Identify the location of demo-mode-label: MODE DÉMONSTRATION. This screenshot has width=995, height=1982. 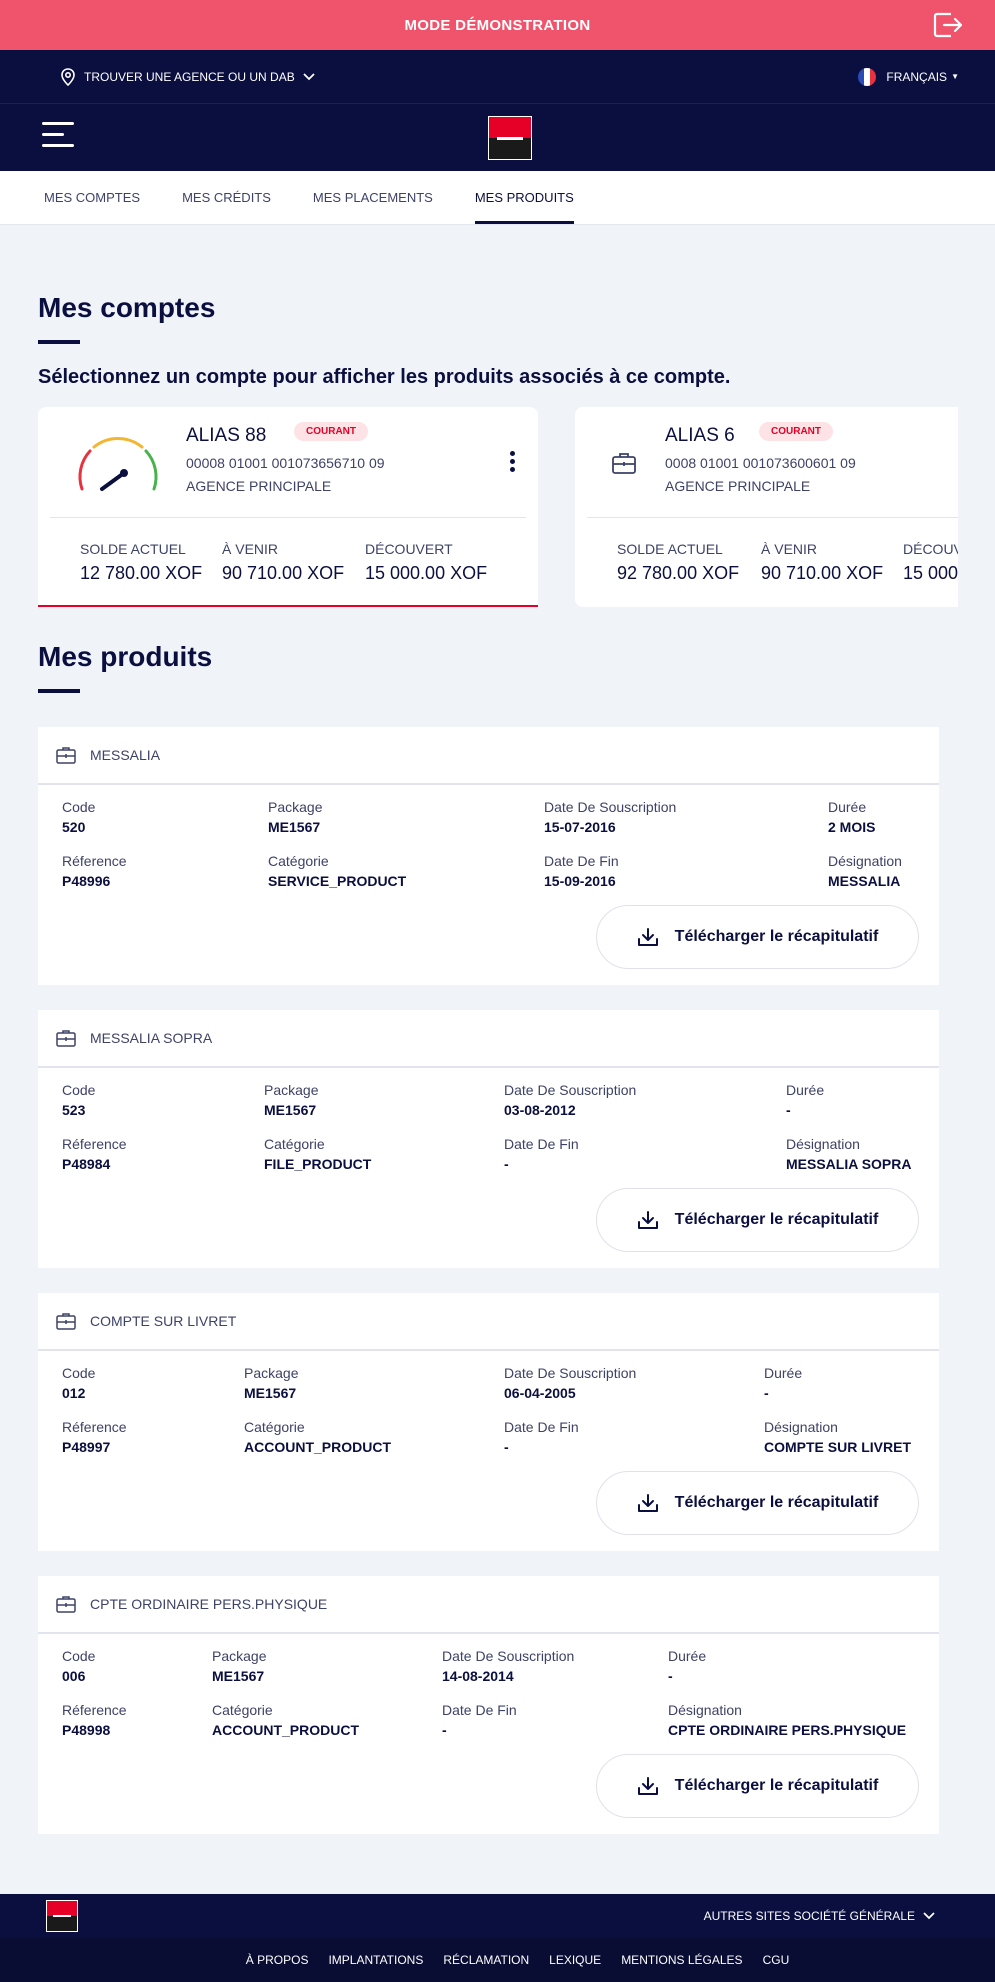
(497, 25).